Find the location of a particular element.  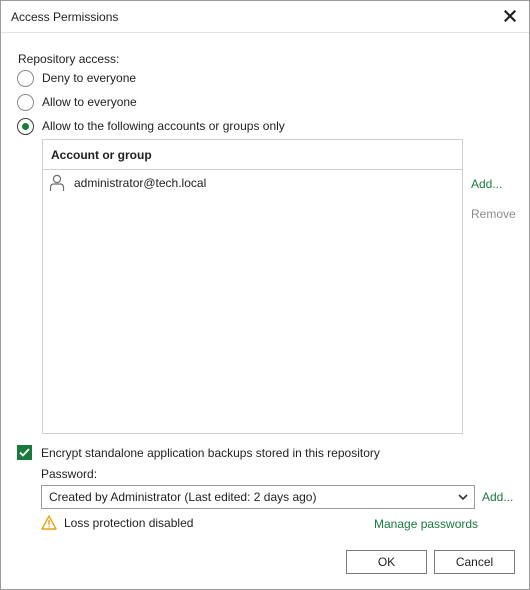

warning-text: Loss protection disabled is located at coordinates (129, 522).